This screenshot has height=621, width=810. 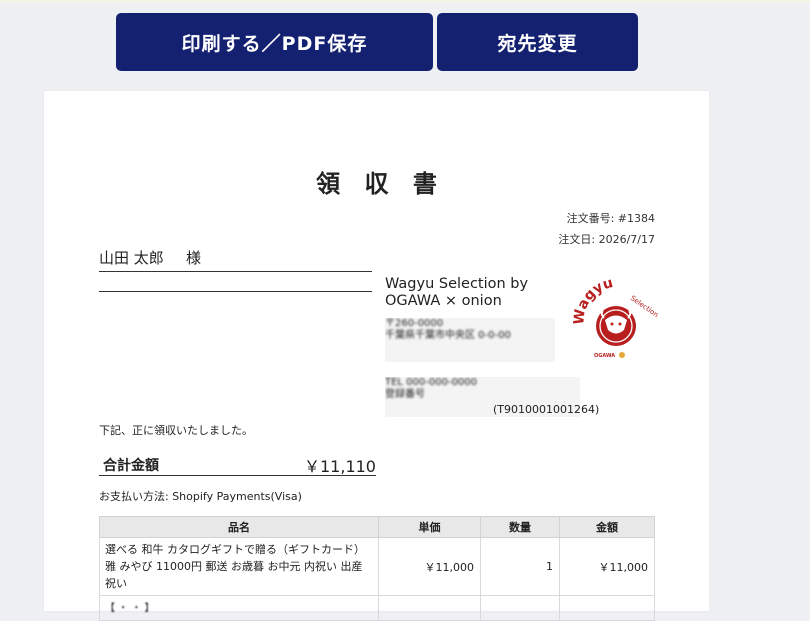 I want to click on wagyu-selection-logo: Wagyu Selection OGAWA, so click(x=615, y=318).